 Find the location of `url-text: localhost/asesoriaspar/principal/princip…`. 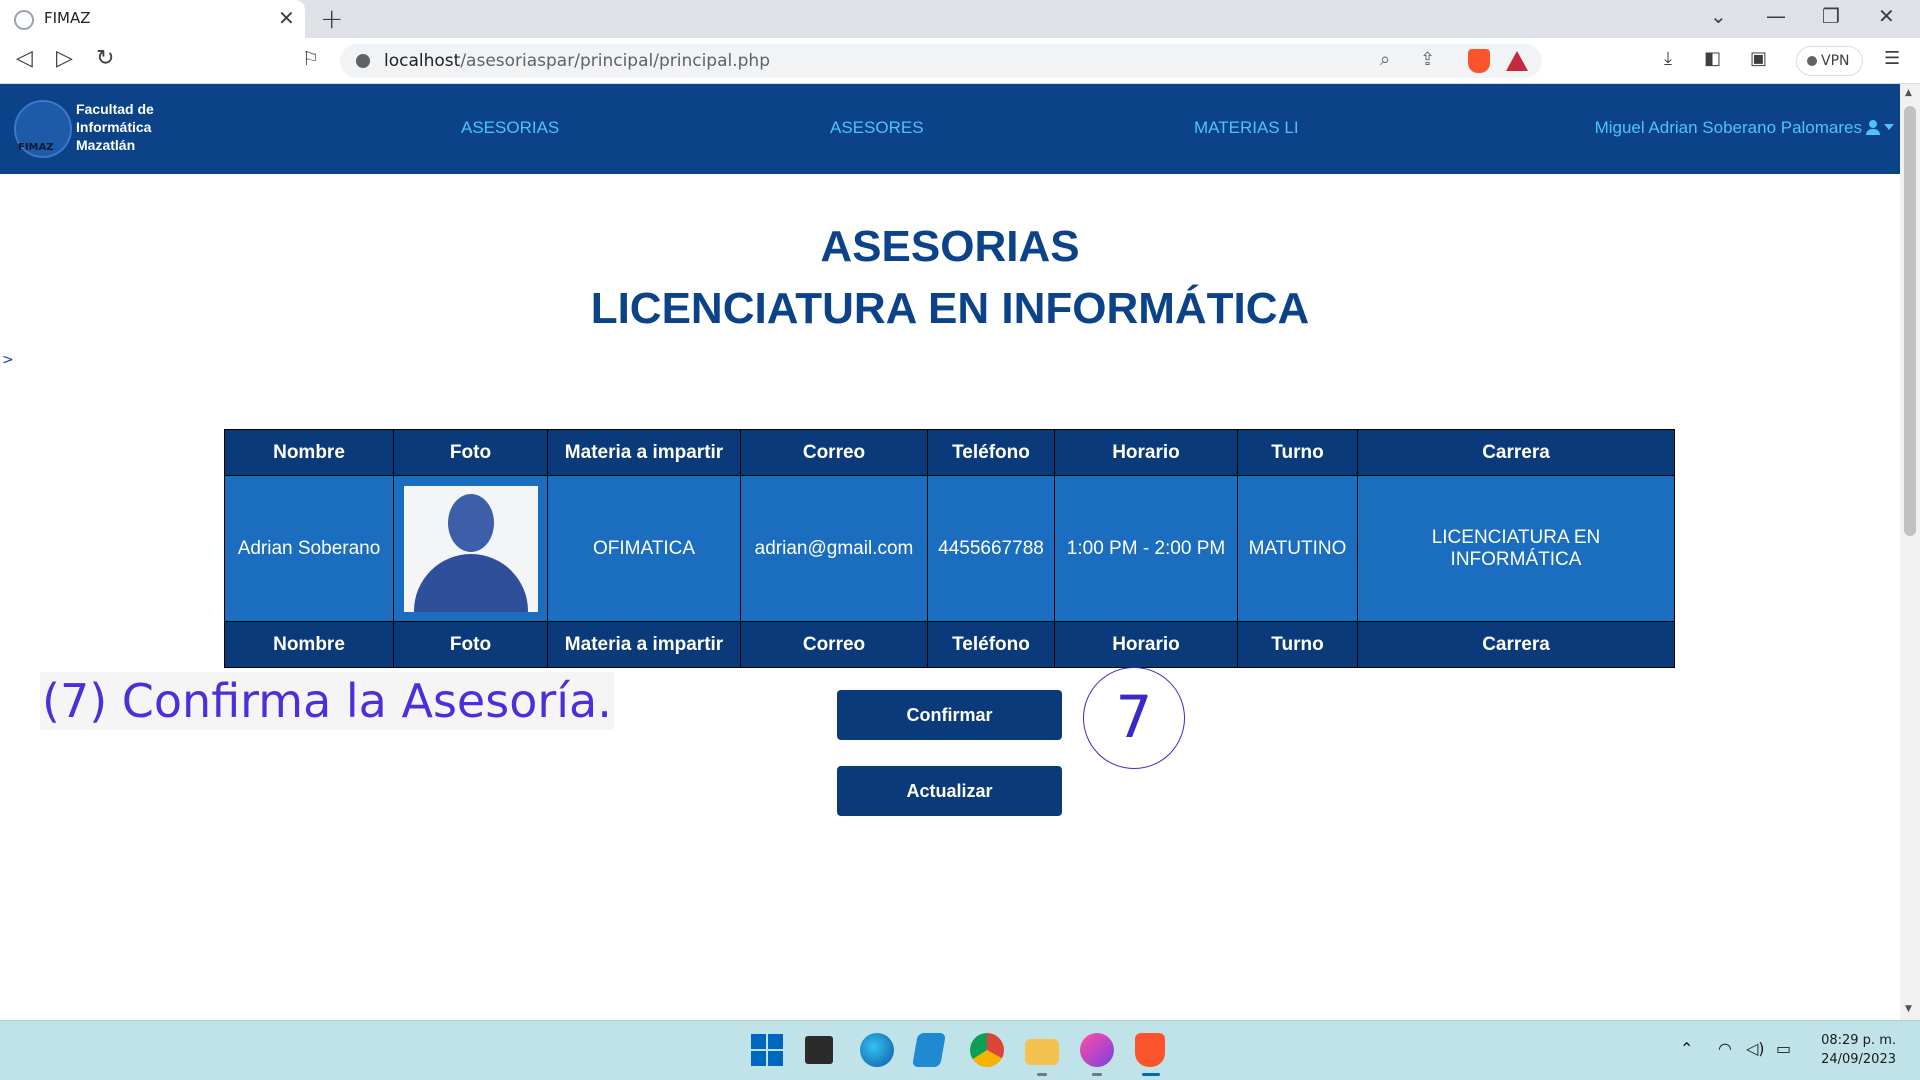

url-text: localhost/asesoriaspar/principal/princip… is located at coordinates (577, 61).